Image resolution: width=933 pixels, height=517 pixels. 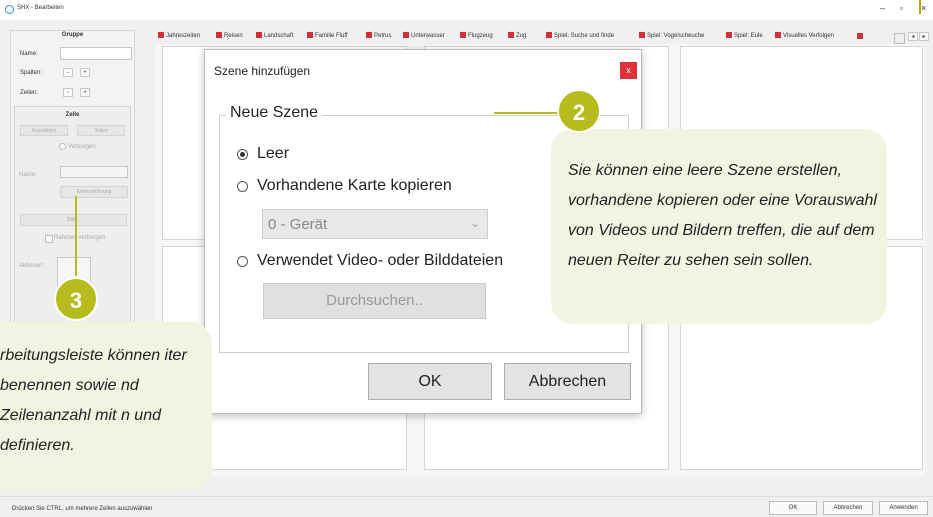 I want to click on window-title: SHX - Bearbeiten, so click(x=40, y=8).